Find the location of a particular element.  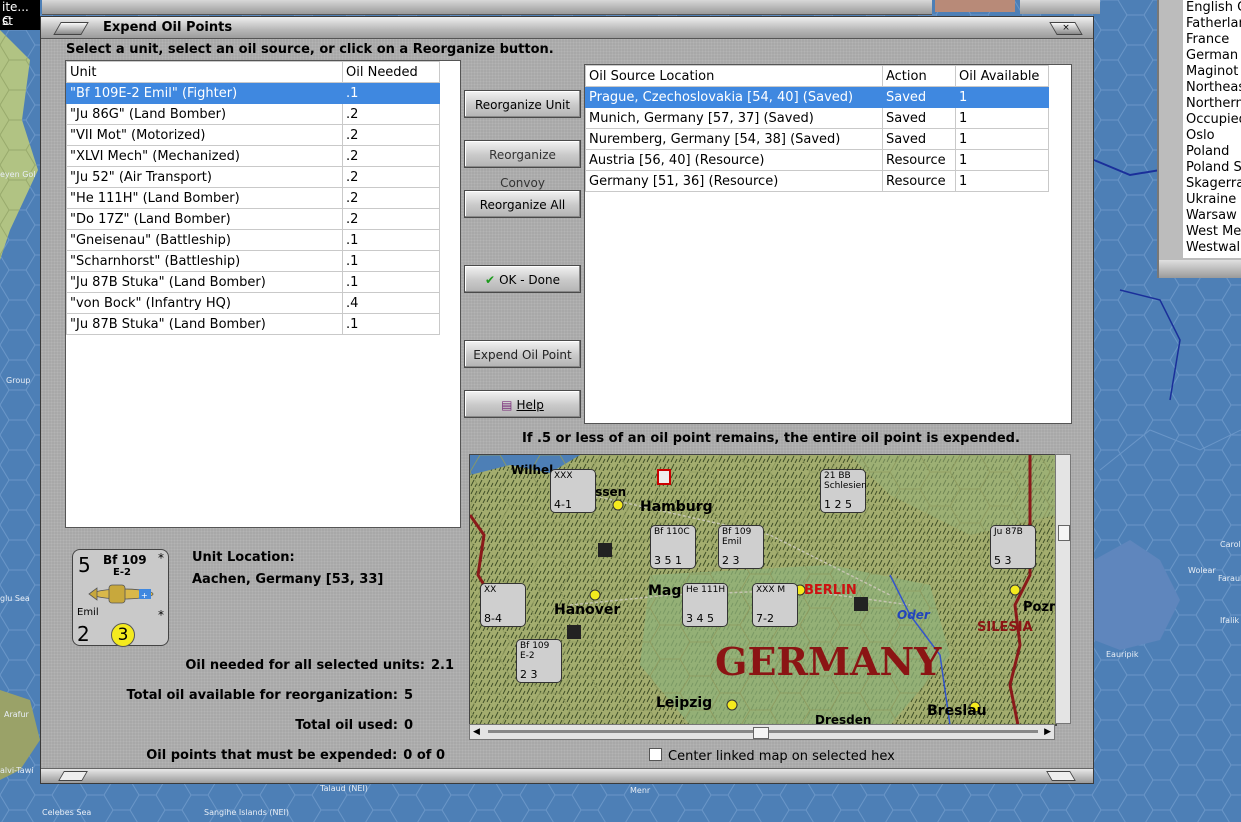

map-unit-counter: Bf 109 E-2 2 3 is located at coordinates (539, 661).